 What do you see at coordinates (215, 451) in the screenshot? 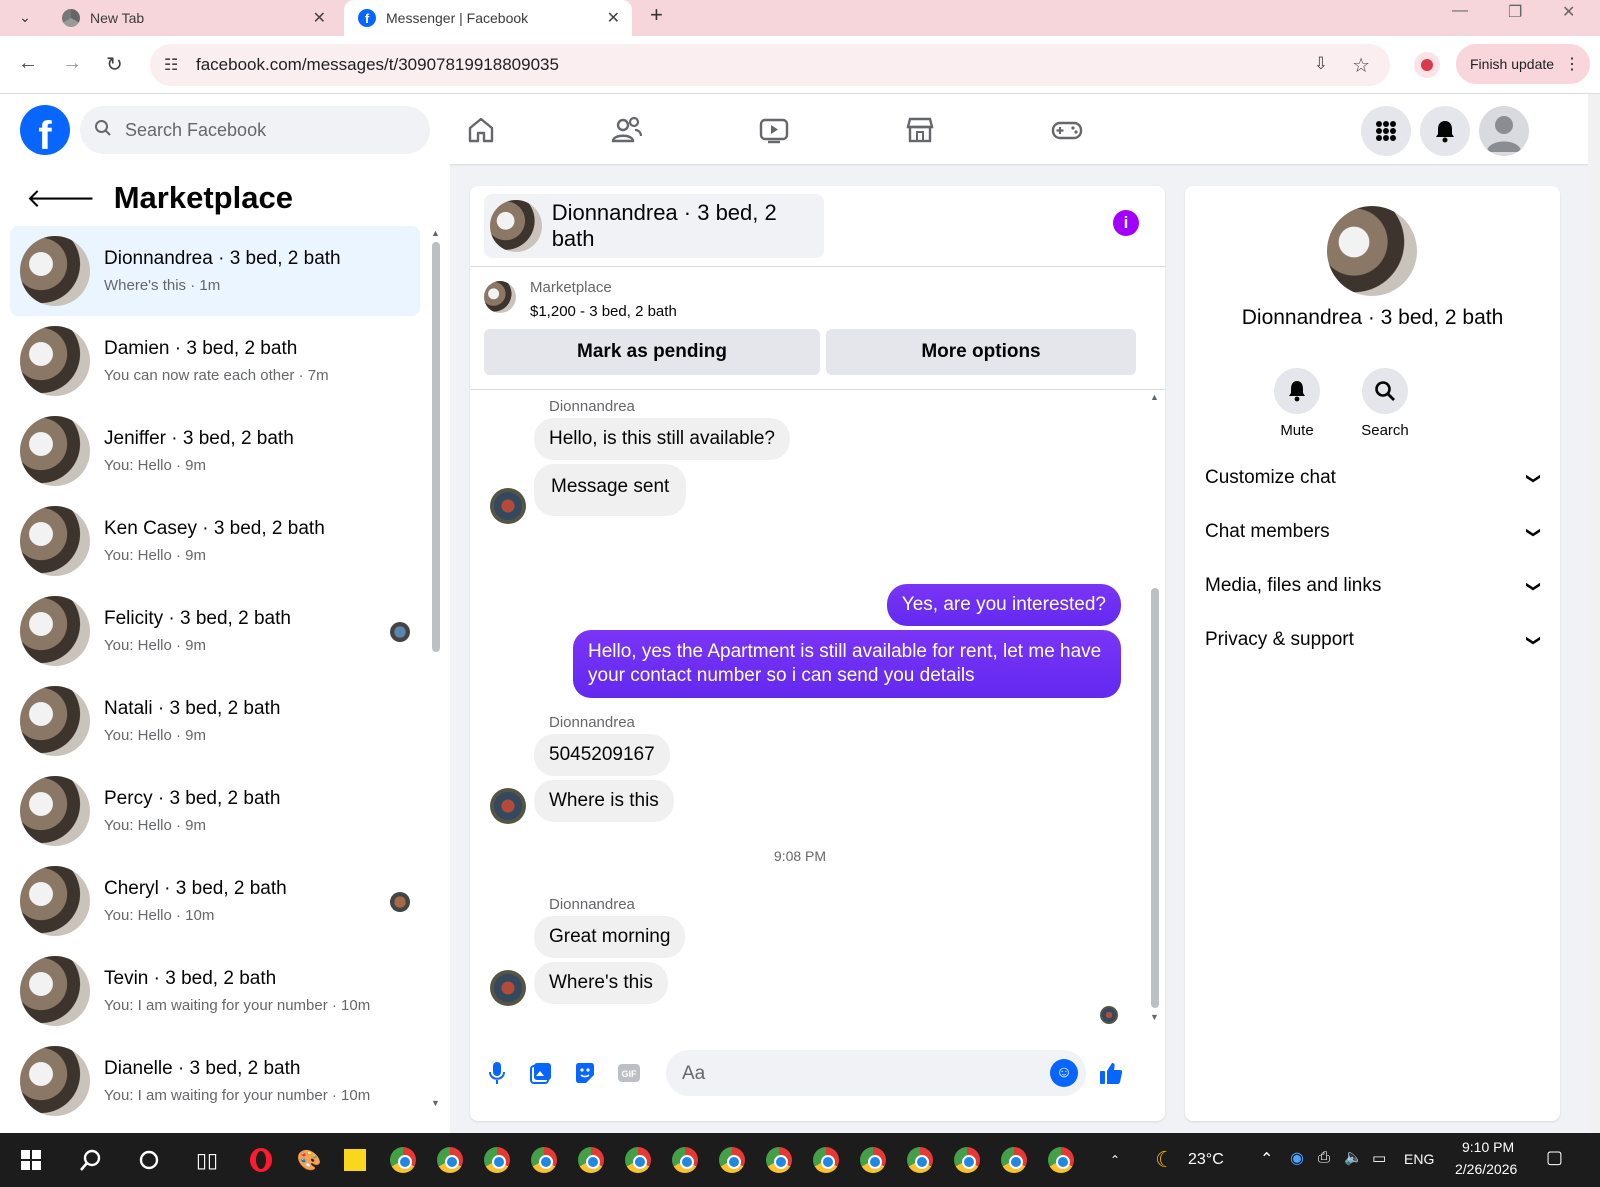
I see `conversation-item: Jeniffer · 3 bed, 2 bath You: Hello · 9m` at bounding box center [215, 451].